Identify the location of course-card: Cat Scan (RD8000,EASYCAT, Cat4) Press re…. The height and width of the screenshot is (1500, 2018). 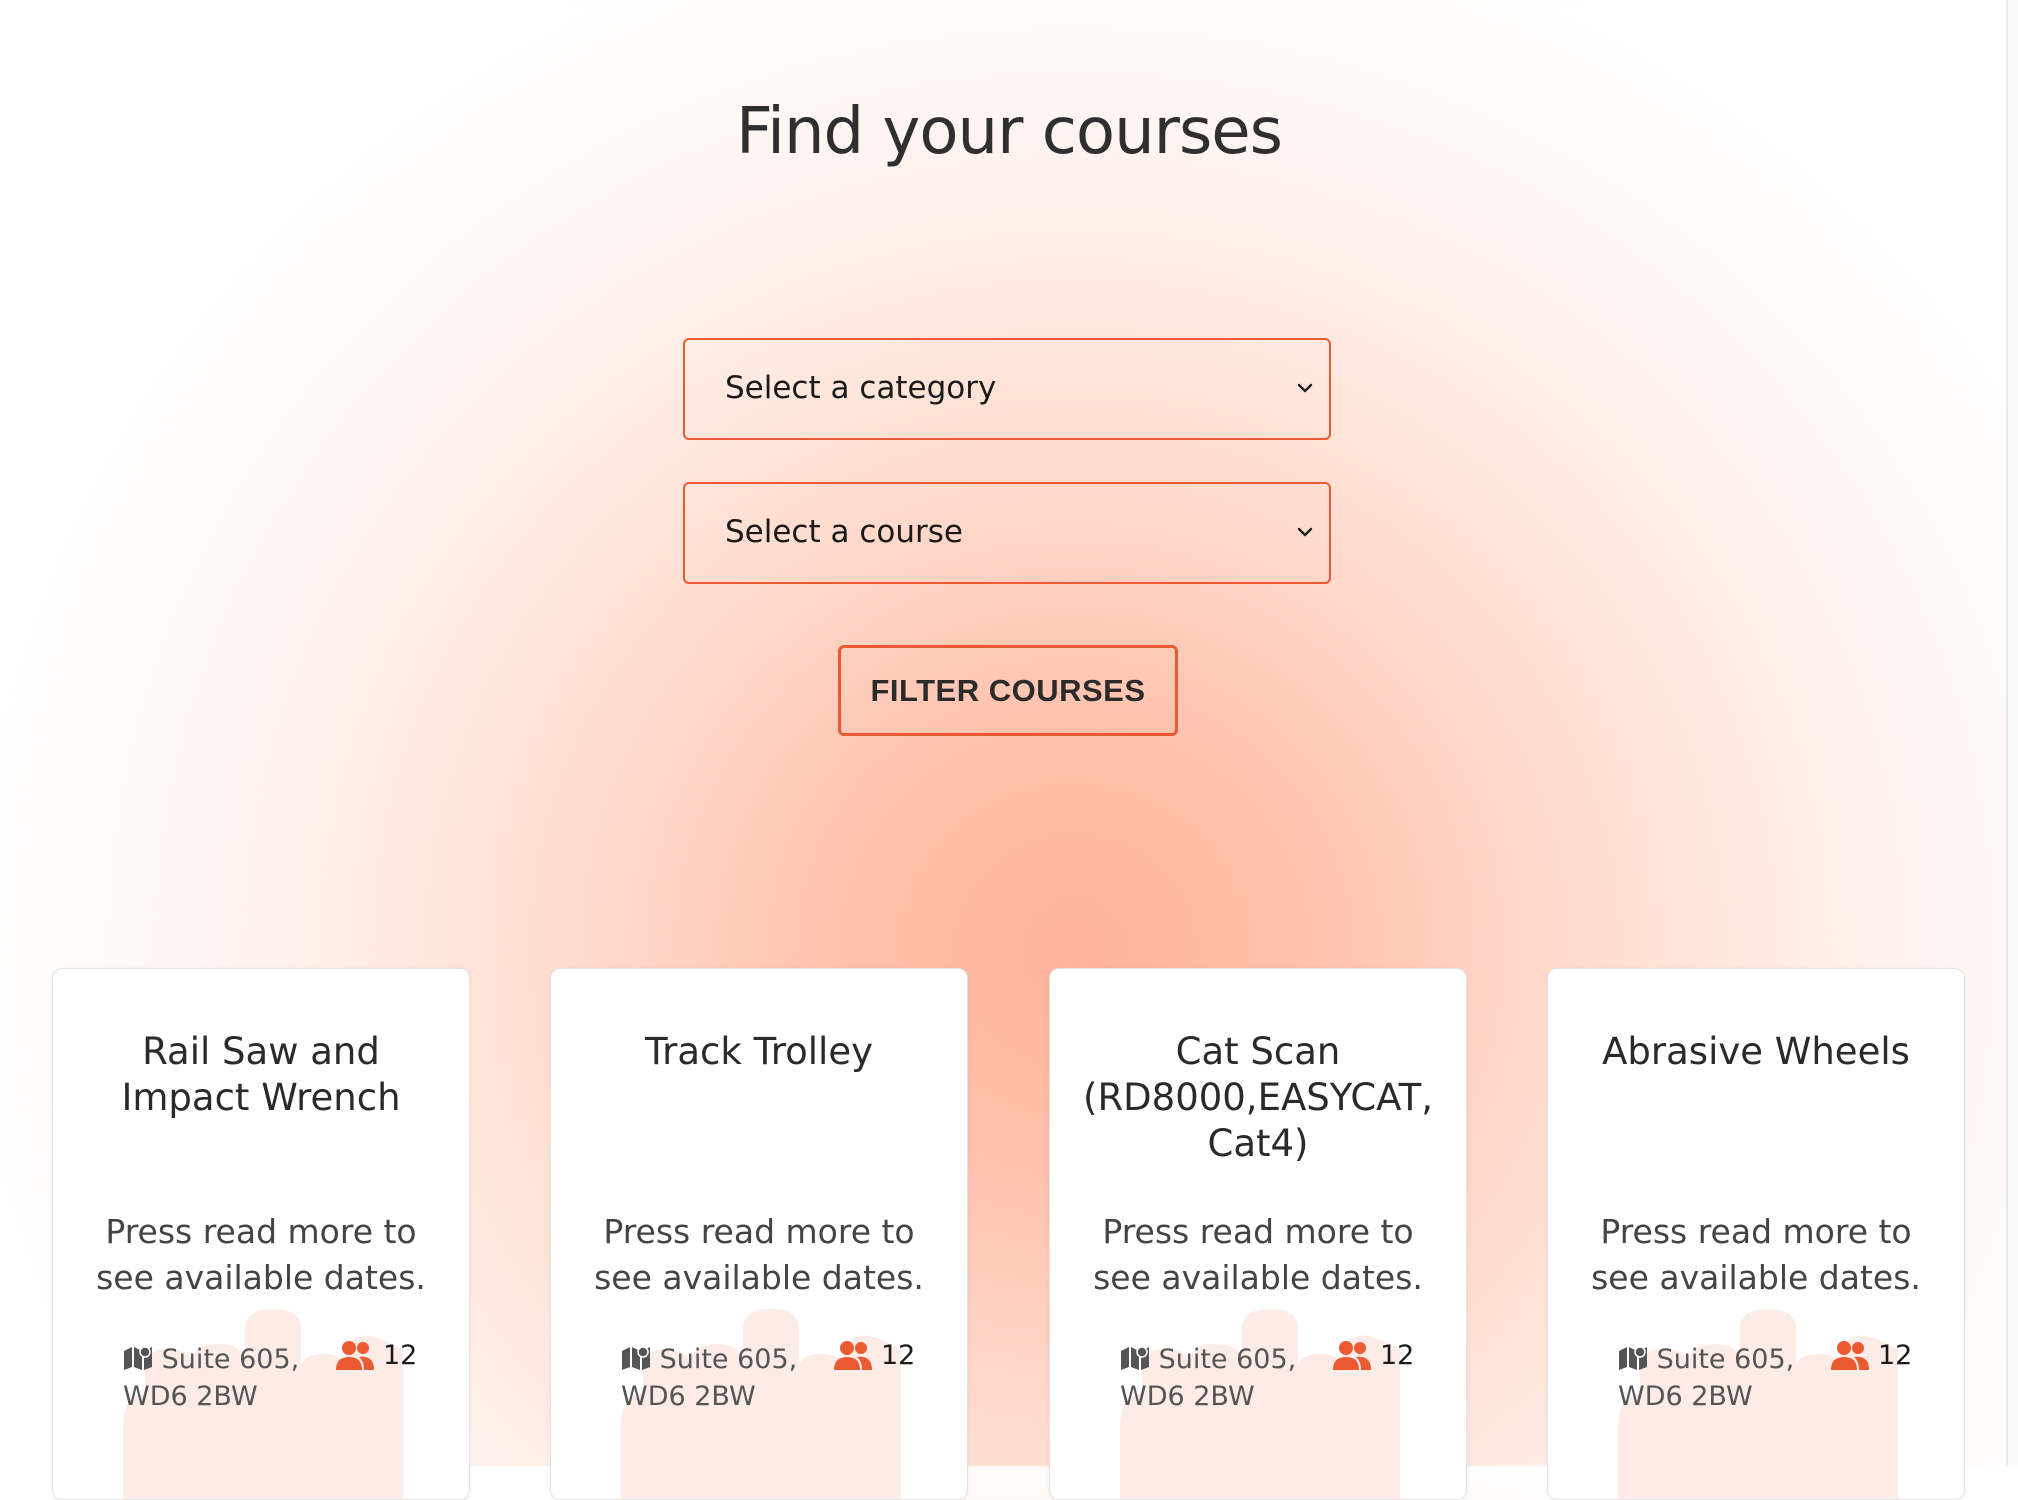
(1258, 1234).